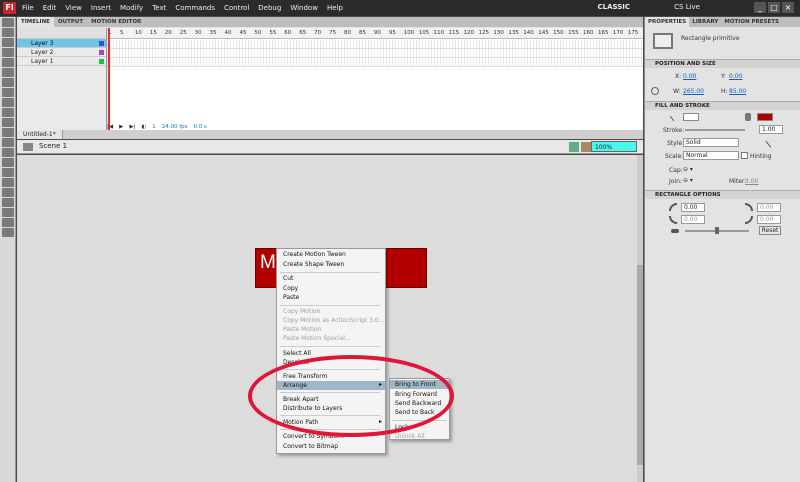 This screenshot has width=800, height=482. What do you see at coordinates (788, 7) in the screenshot?
I see `close-button: ×` at bounding box center [788, 7].